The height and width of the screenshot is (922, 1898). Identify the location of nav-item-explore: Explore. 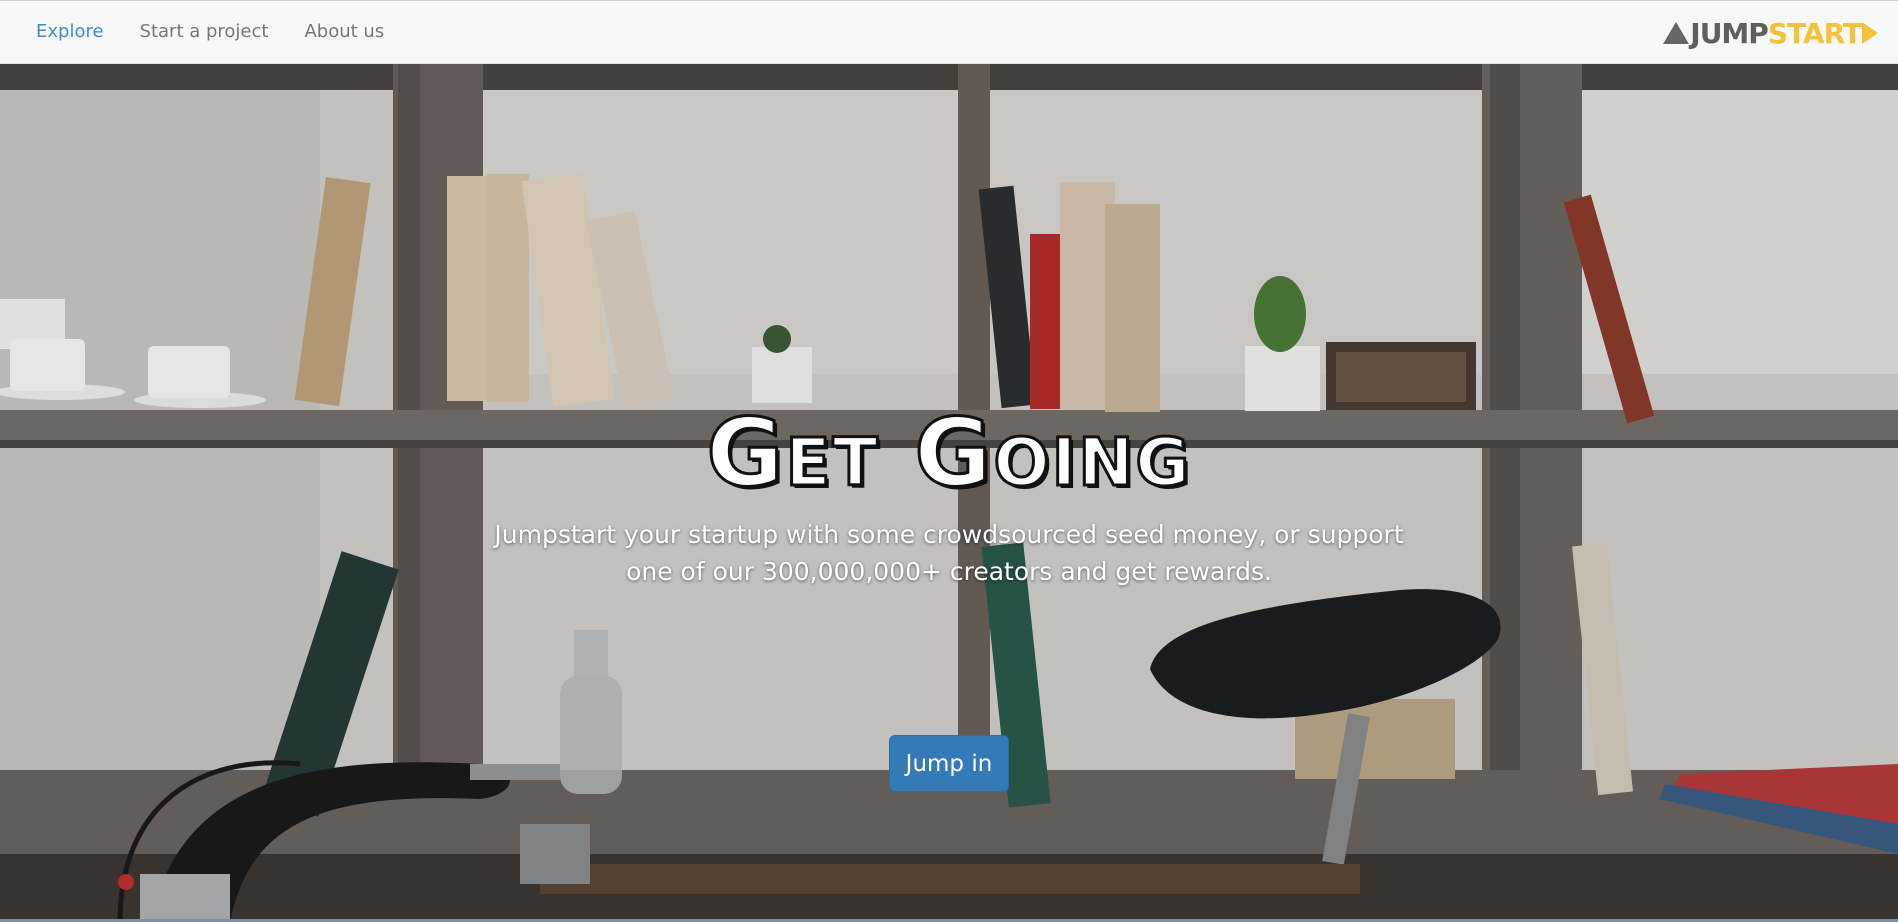
(61, 33).